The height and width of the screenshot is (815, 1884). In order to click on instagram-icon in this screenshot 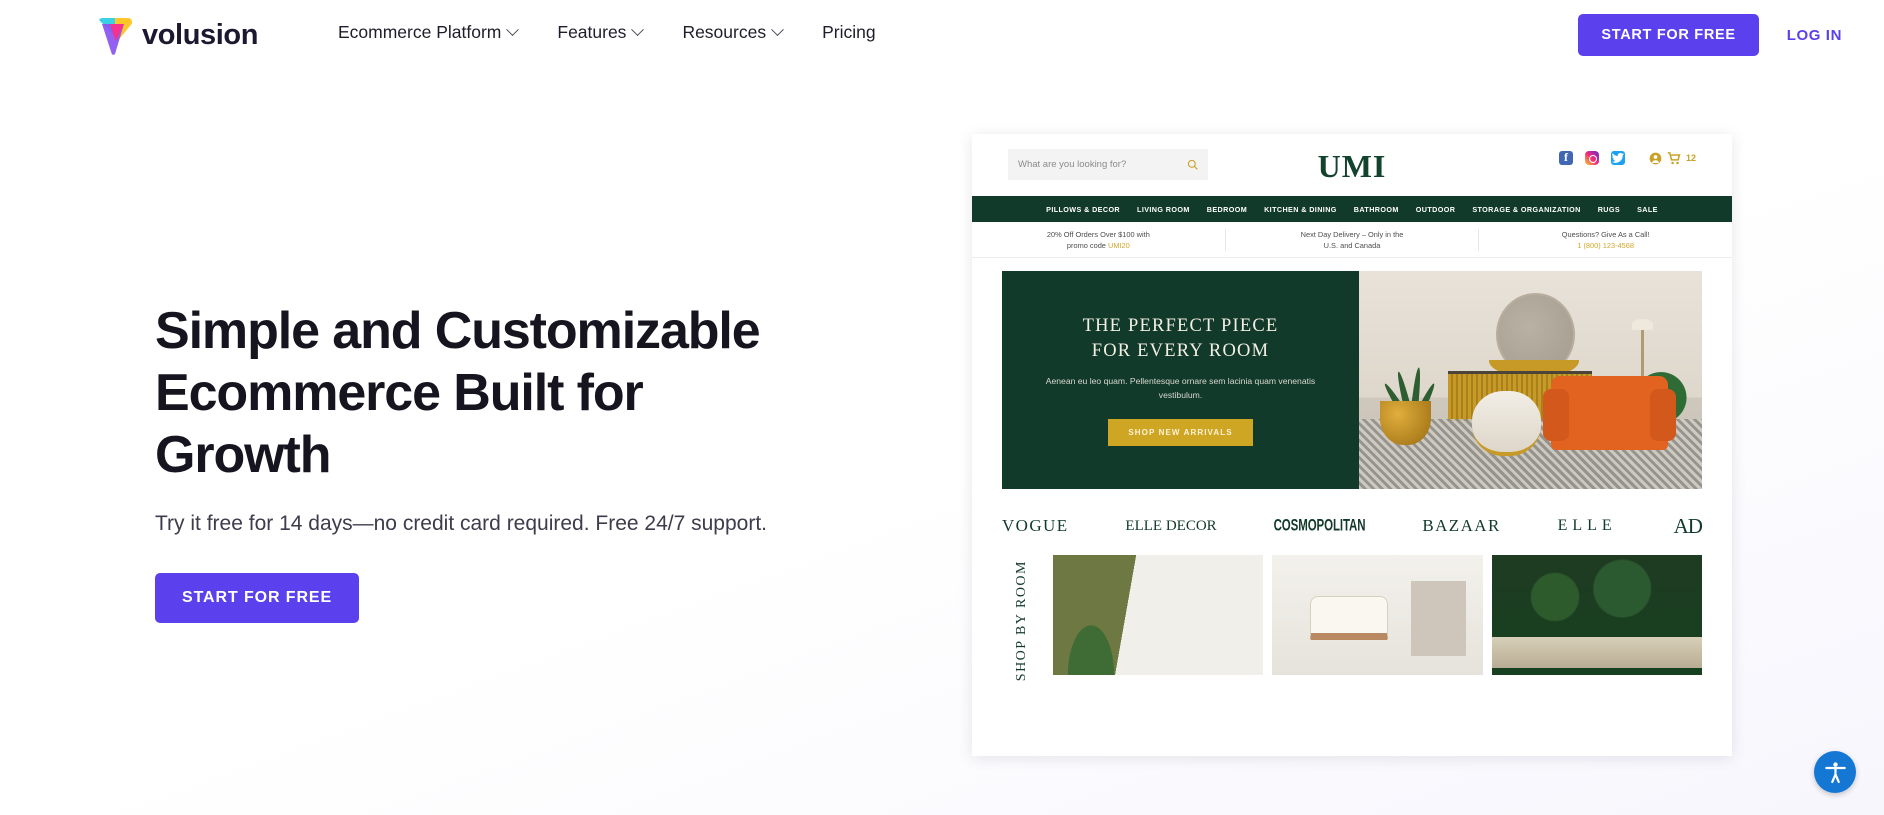, I will do `click(1591, 158)`.